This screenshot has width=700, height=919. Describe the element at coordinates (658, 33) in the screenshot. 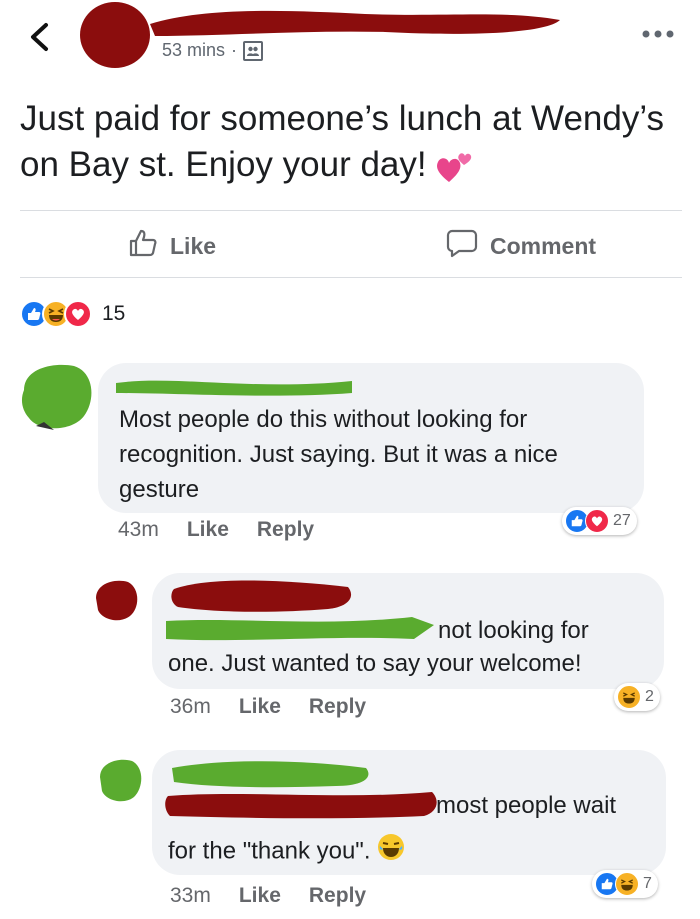

I see `more-options-icon` at that location.